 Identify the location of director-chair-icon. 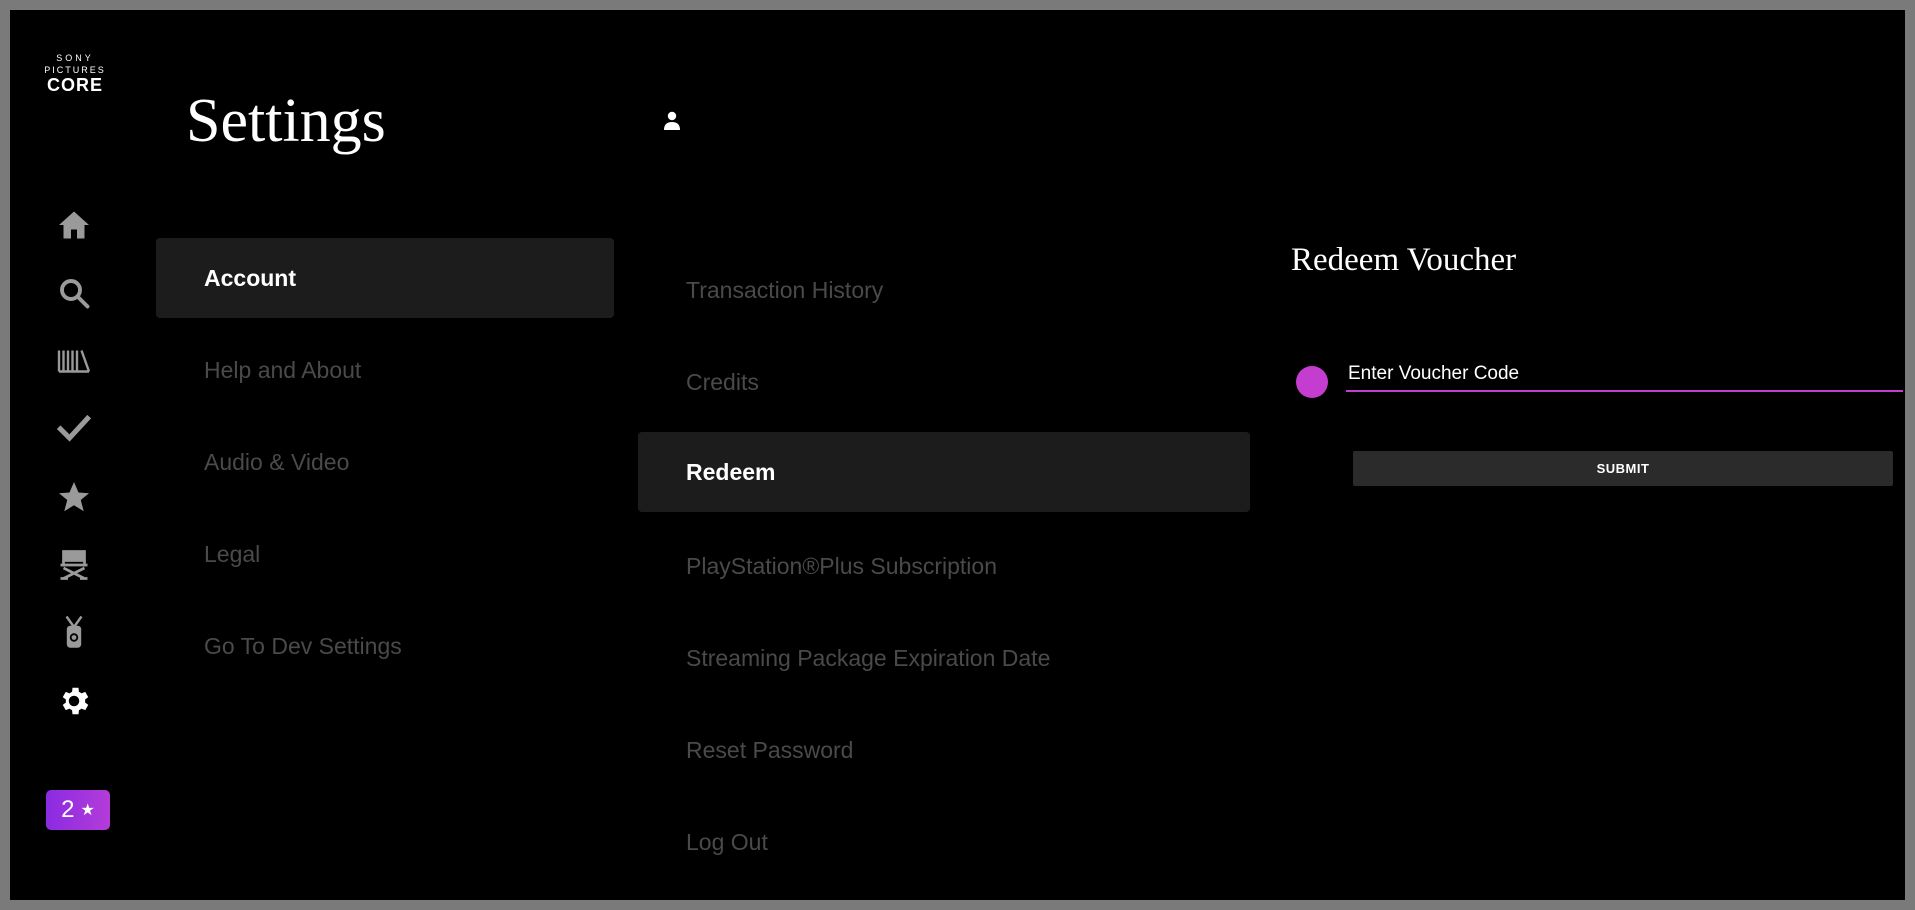
(74, 565).